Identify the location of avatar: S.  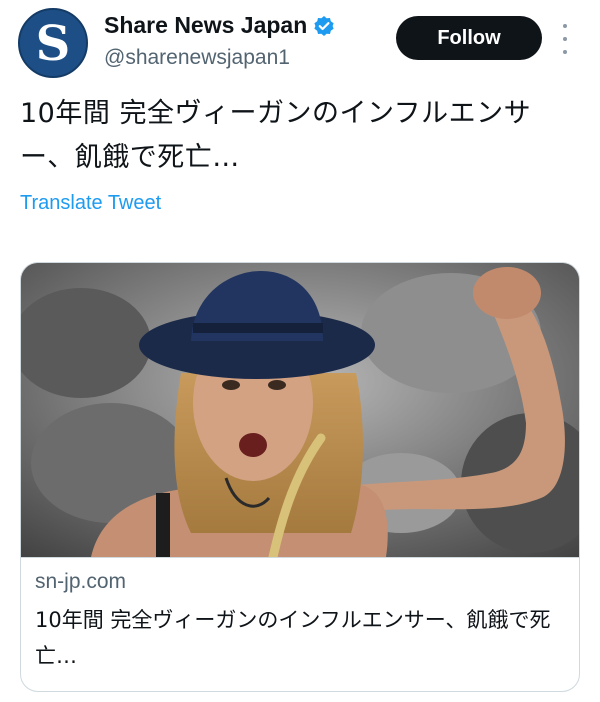
(53, 43).